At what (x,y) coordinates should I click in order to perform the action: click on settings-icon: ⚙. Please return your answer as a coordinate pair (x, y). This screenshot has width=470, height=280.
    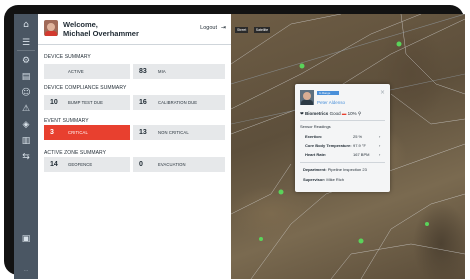
    Looking at the image, I should click on (26, 61).